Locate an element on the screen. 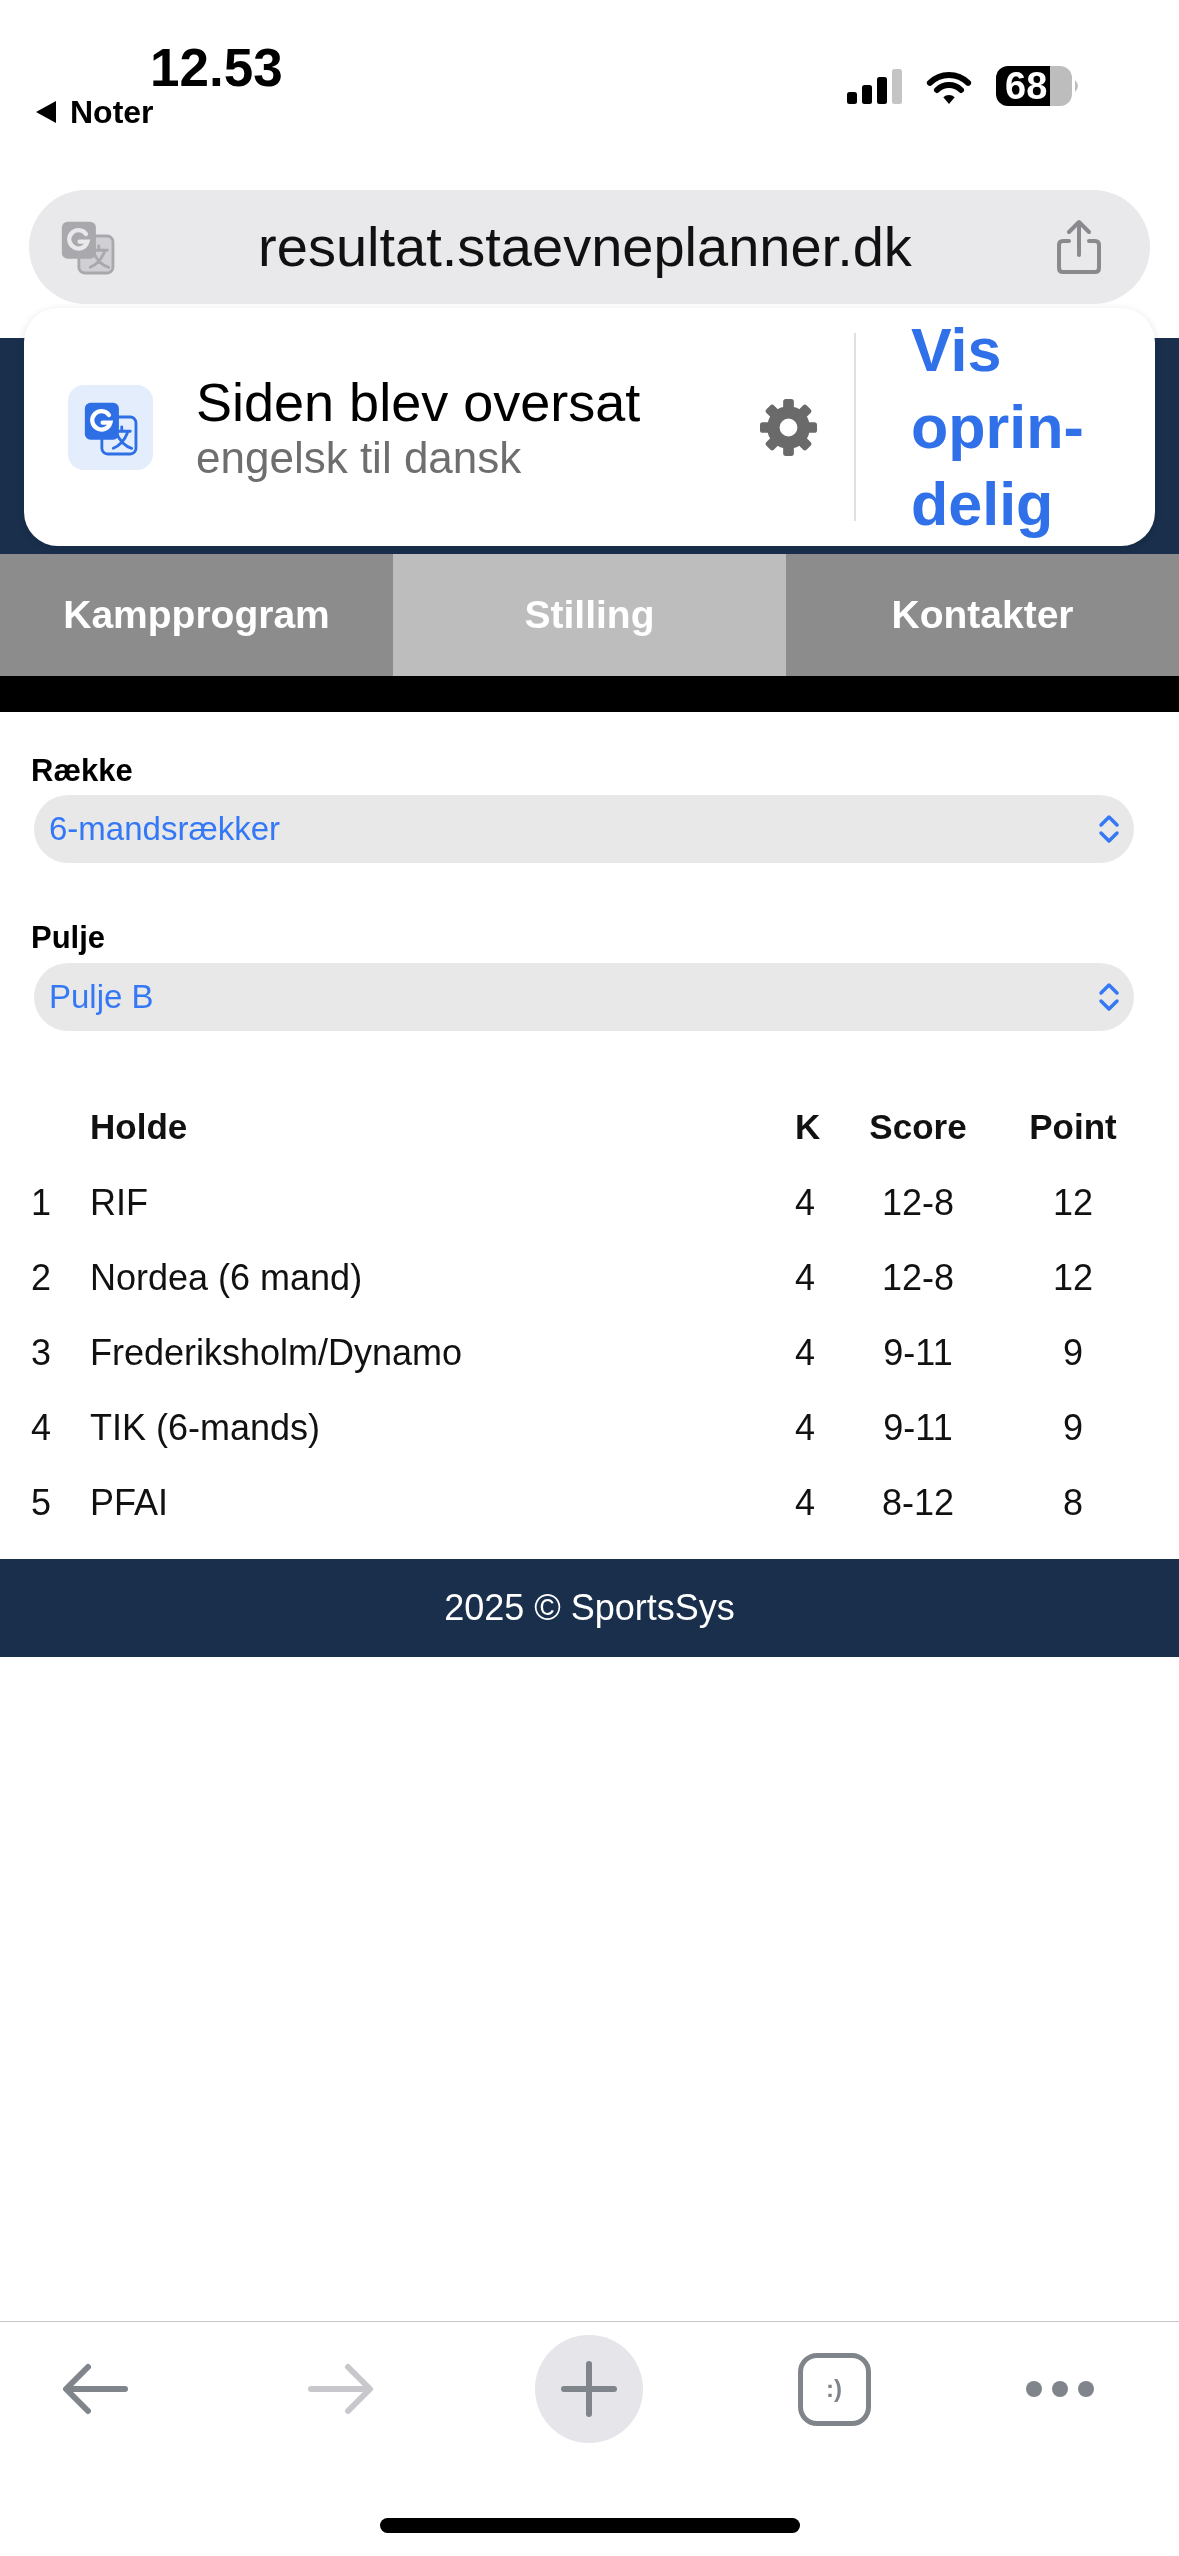 The width and height of the screenshot is (1179, 2556). clock-time: 12.53 is located at coordinates (216, 68).